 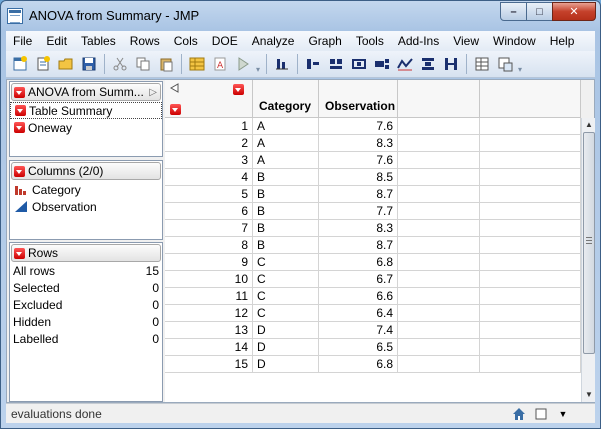 I want to click on cell-category: A, so click(x=286, y=143).